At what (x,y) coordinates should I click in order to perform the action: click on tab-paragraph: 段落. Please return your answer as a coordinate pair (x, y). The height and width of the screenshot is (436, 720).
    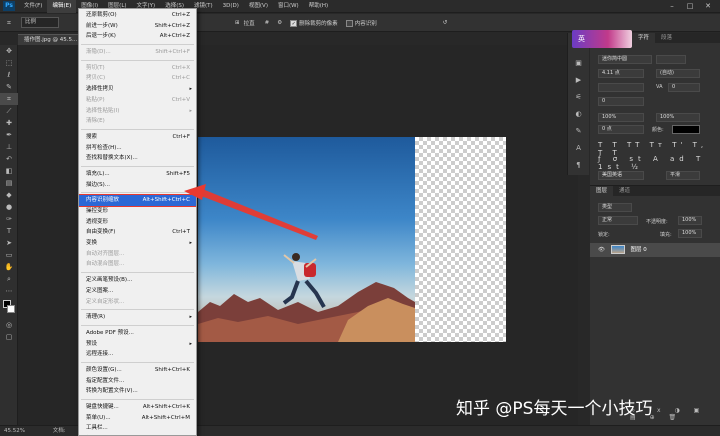
    Looking at the image, I should click on (666, 38).